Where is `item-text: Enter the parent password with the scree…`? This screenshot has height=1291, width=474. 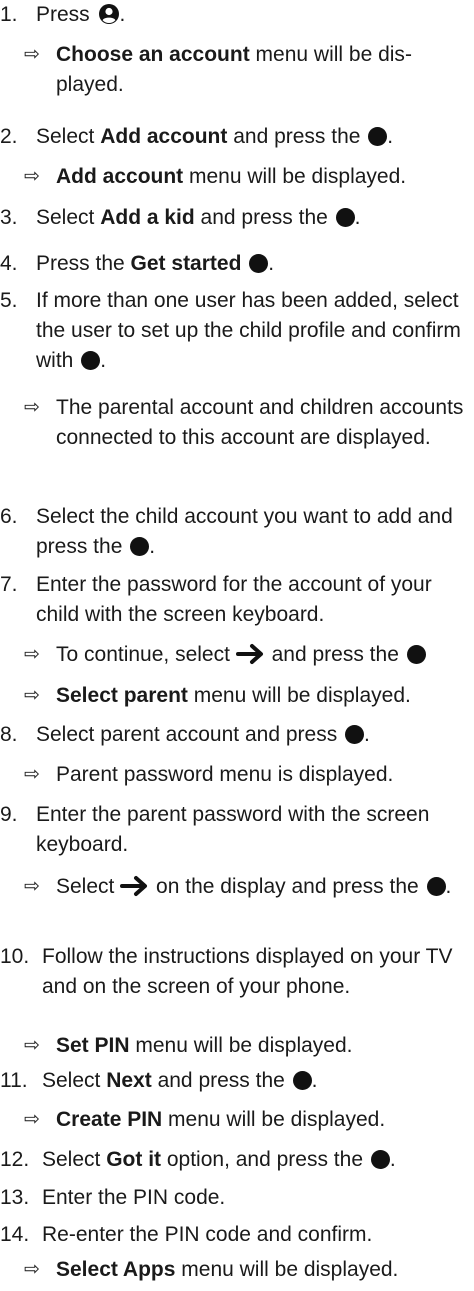
item-text: Enter the parent password with the scree… is located at coordinates (232, 829).